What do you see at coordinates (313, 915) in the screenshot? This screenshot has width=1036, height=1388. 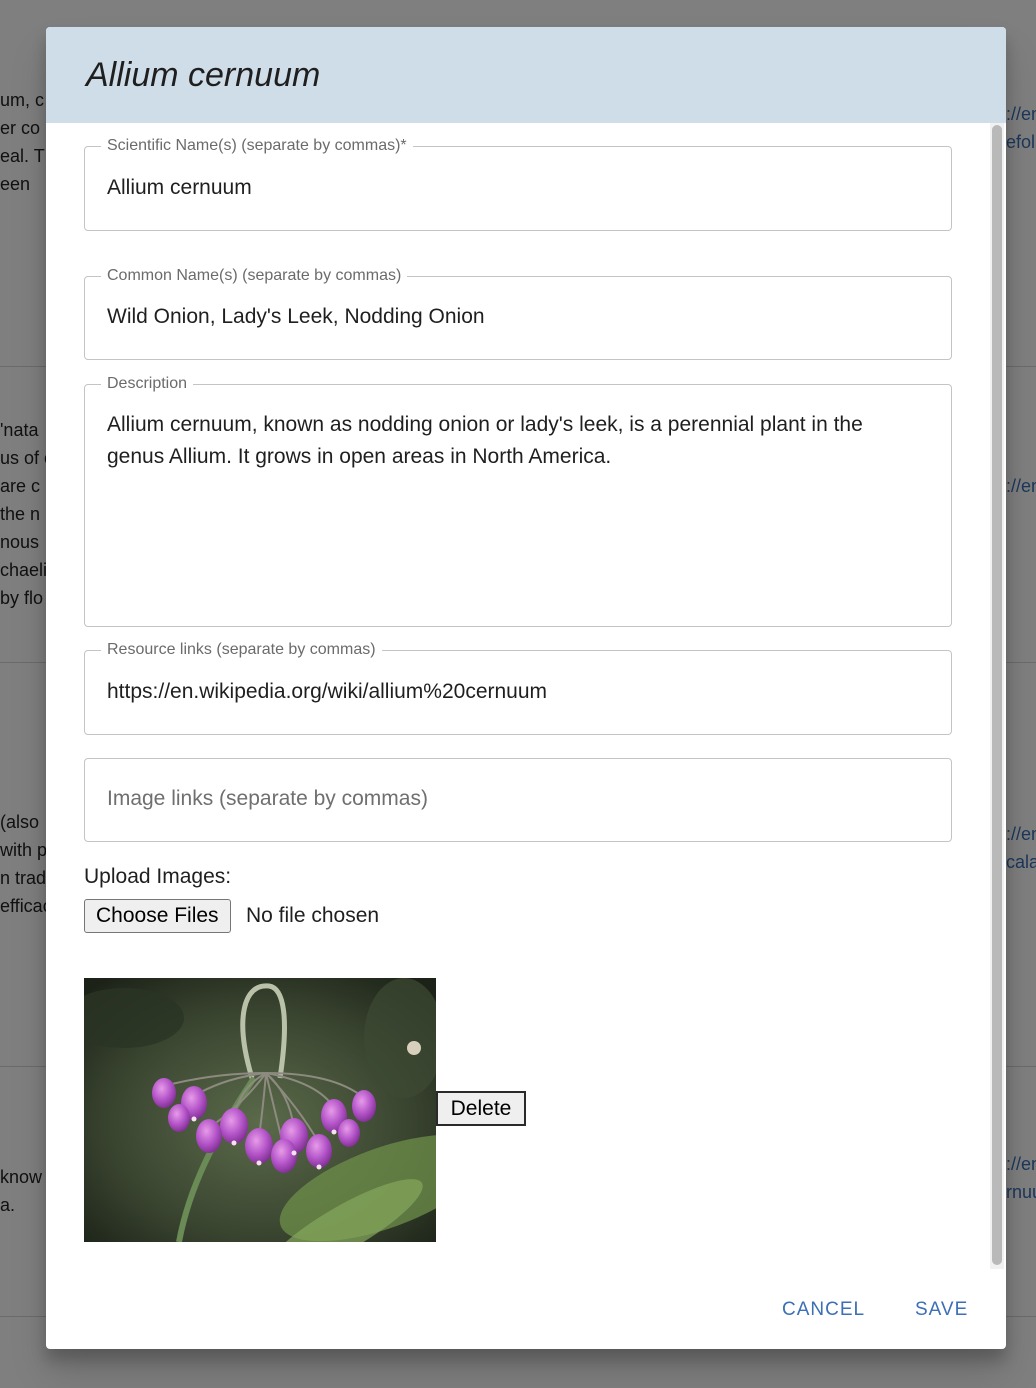 I see `file-status-text: No file chosen` at bounding box center [313, 915].